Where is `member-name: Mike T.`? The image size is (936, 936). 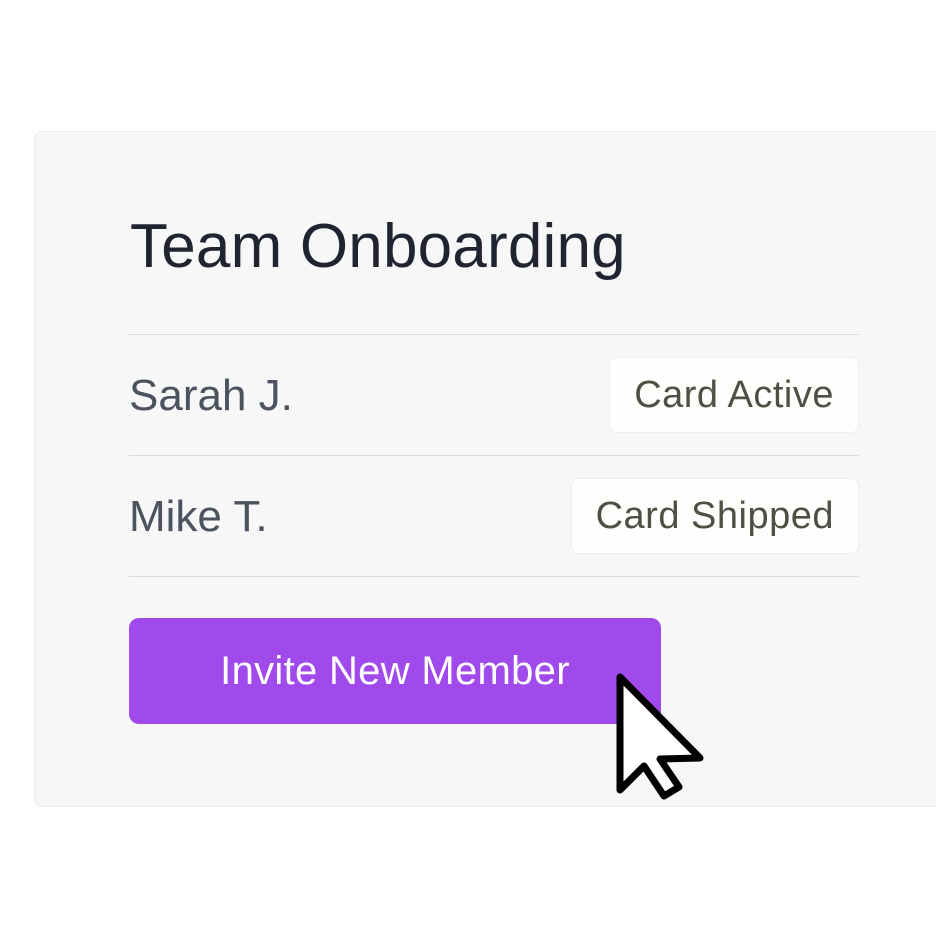
member-name: Mike T. is located at coordinates (198, 516).